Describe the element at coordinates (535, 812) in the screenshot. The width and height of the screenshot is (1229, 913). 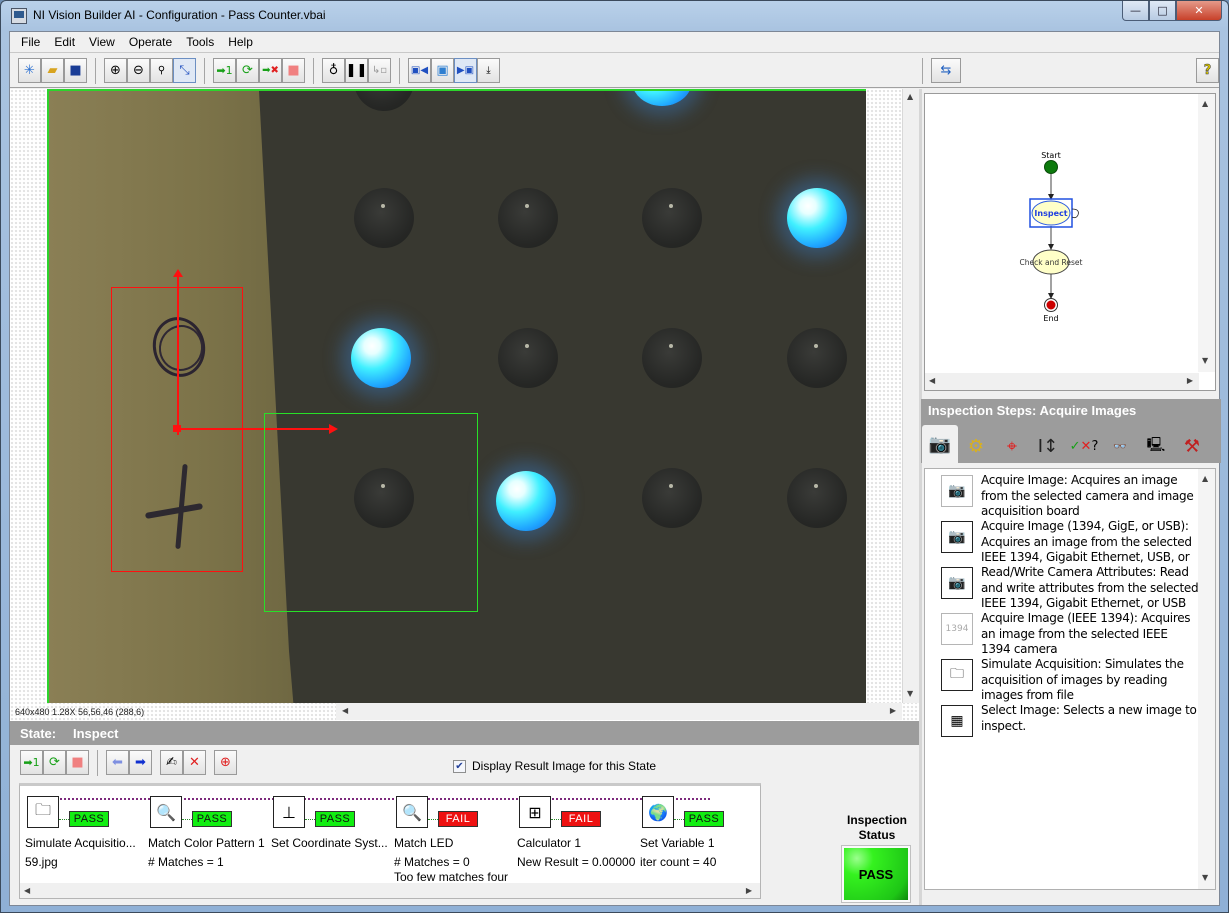
I see `calculator-icon: ⊞` at that location.